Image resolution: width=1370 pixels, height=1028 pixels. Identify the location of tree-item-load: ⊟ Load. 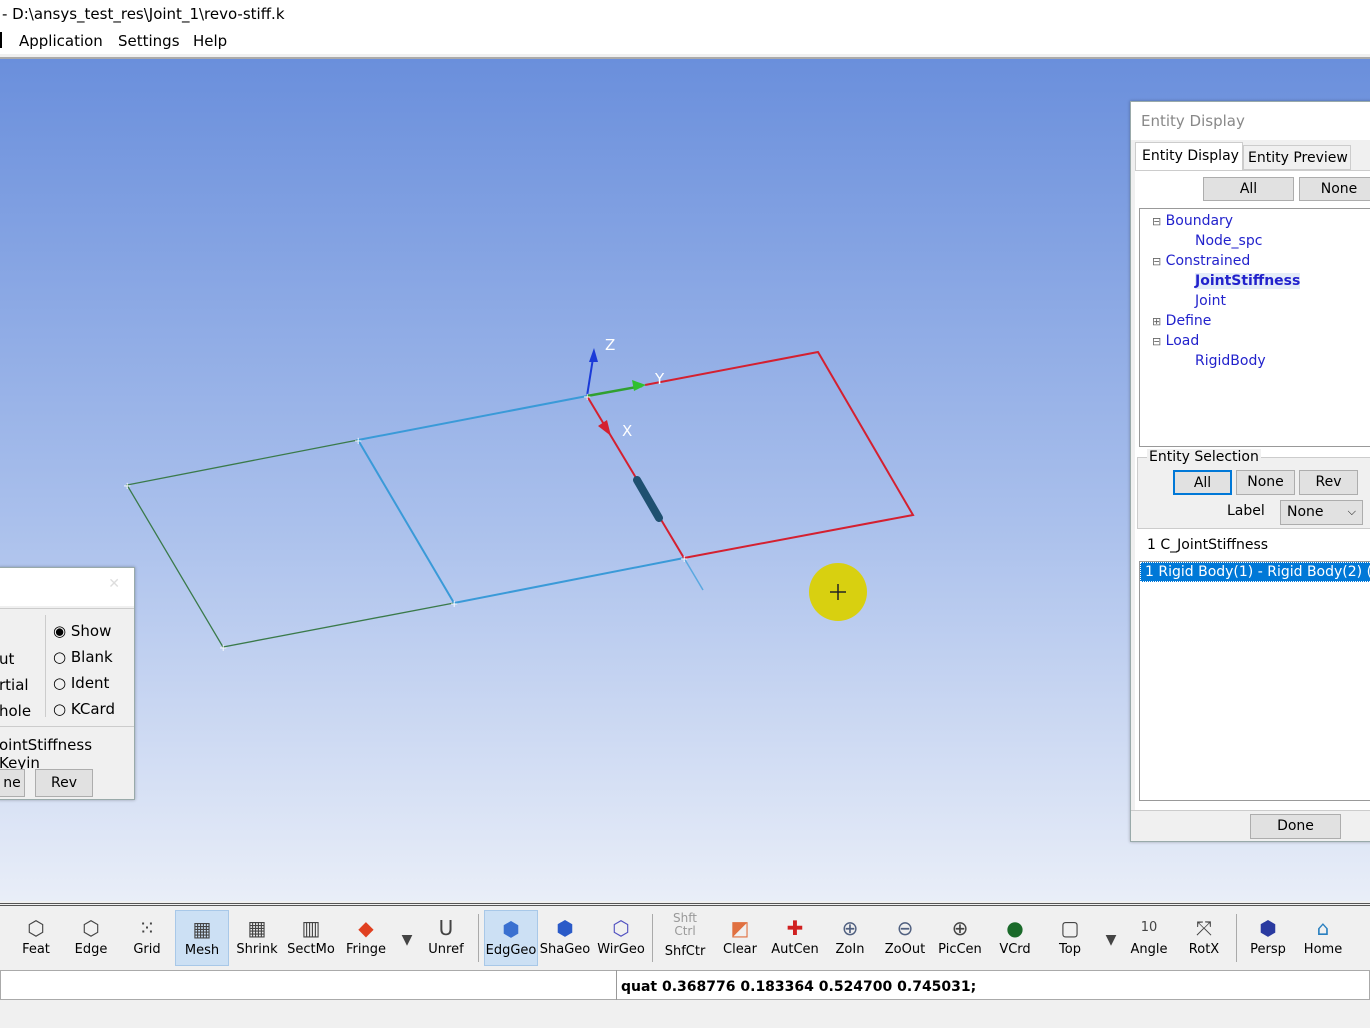
(1175, 341).